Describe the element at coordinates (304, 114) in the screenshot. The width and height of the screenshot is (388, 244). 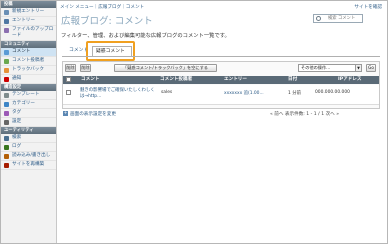
I see `pagination: « 前へ 表示件数: 1 - 1 / 1 次へ »` at that location.